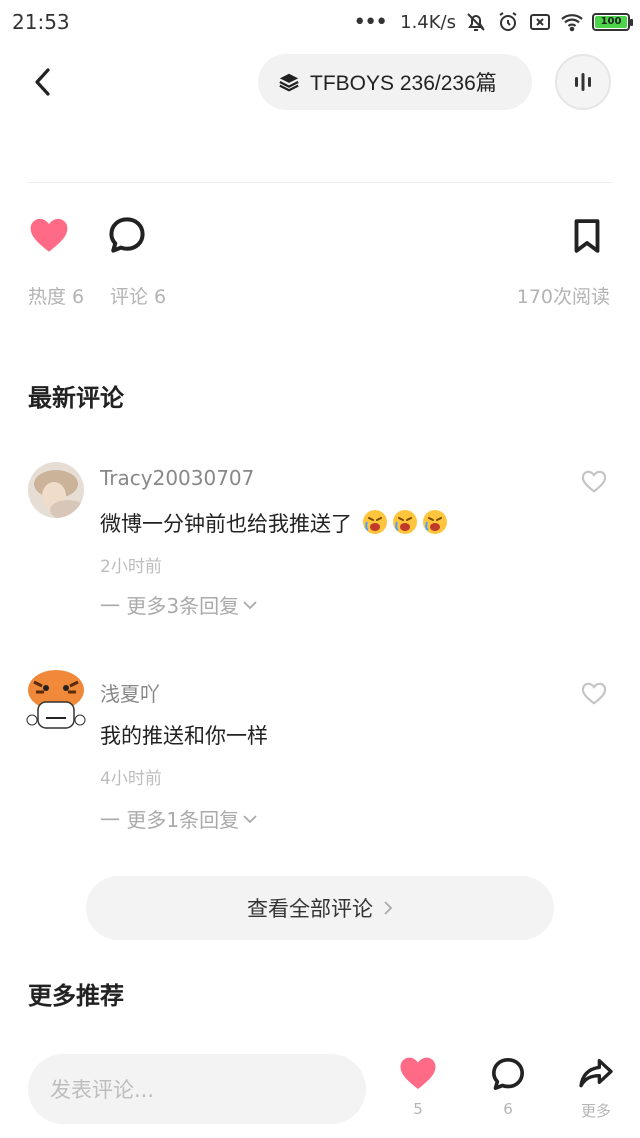  What do you see at coordinates (320, 751) in the screenshot?
I see `comment-item: 浅夏吖 我的推送和你一样 4小时前 一 更多1条回复` at bounding box center [320, 751].